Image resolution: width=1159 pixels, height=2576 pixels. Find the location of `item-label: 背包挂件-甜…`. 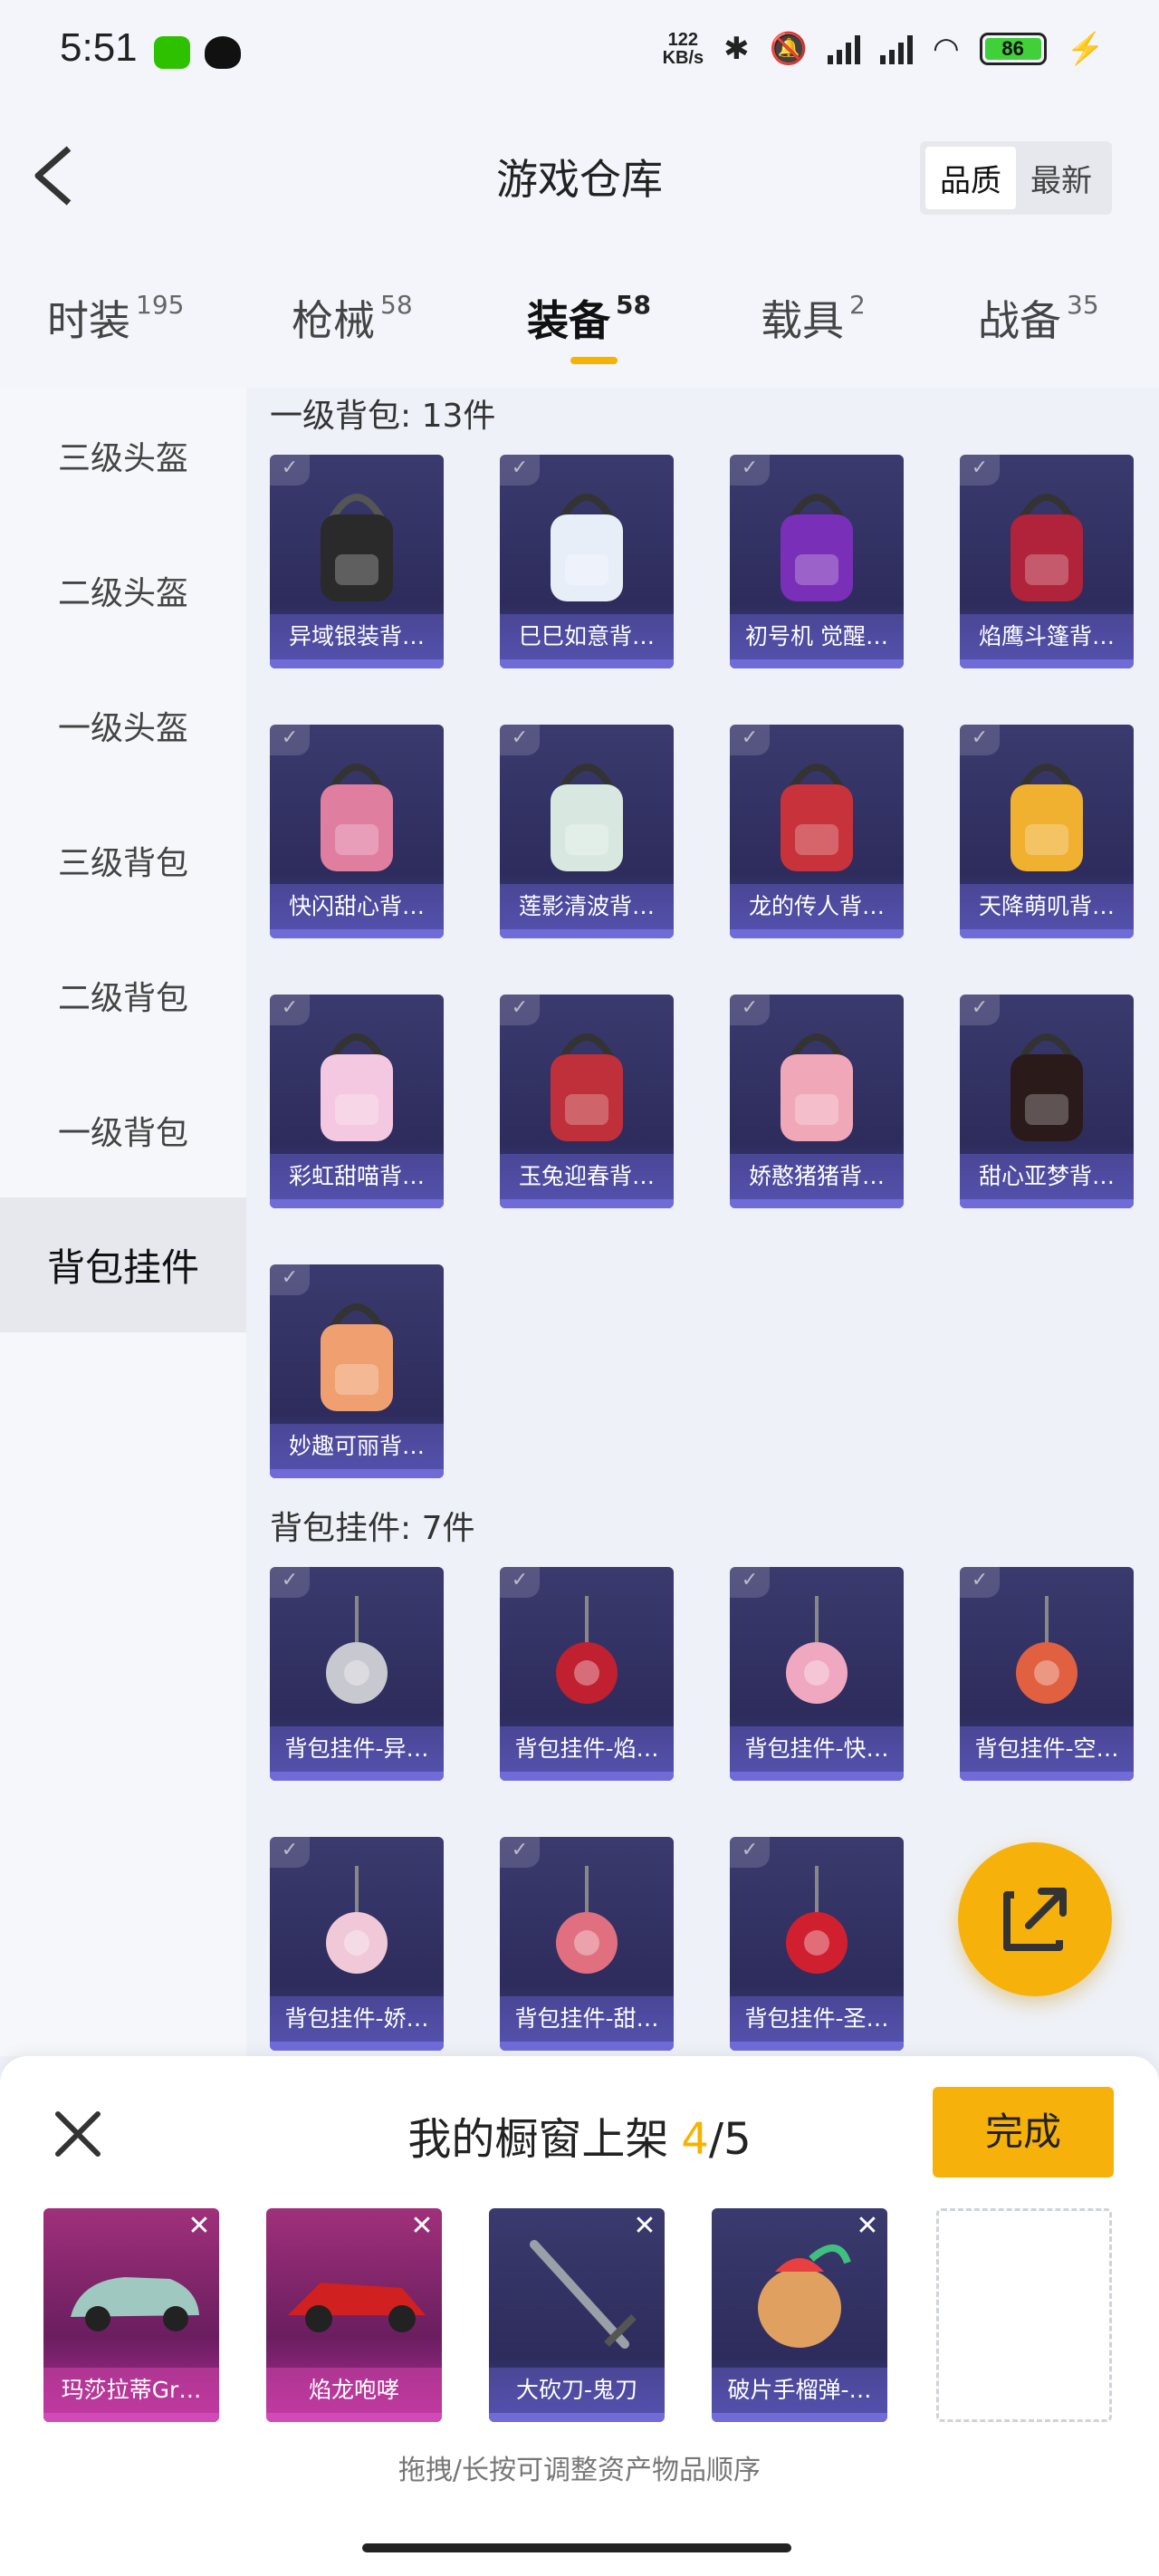

item-label: 背包挂件-甜… is located at coordinates (587, 2019).